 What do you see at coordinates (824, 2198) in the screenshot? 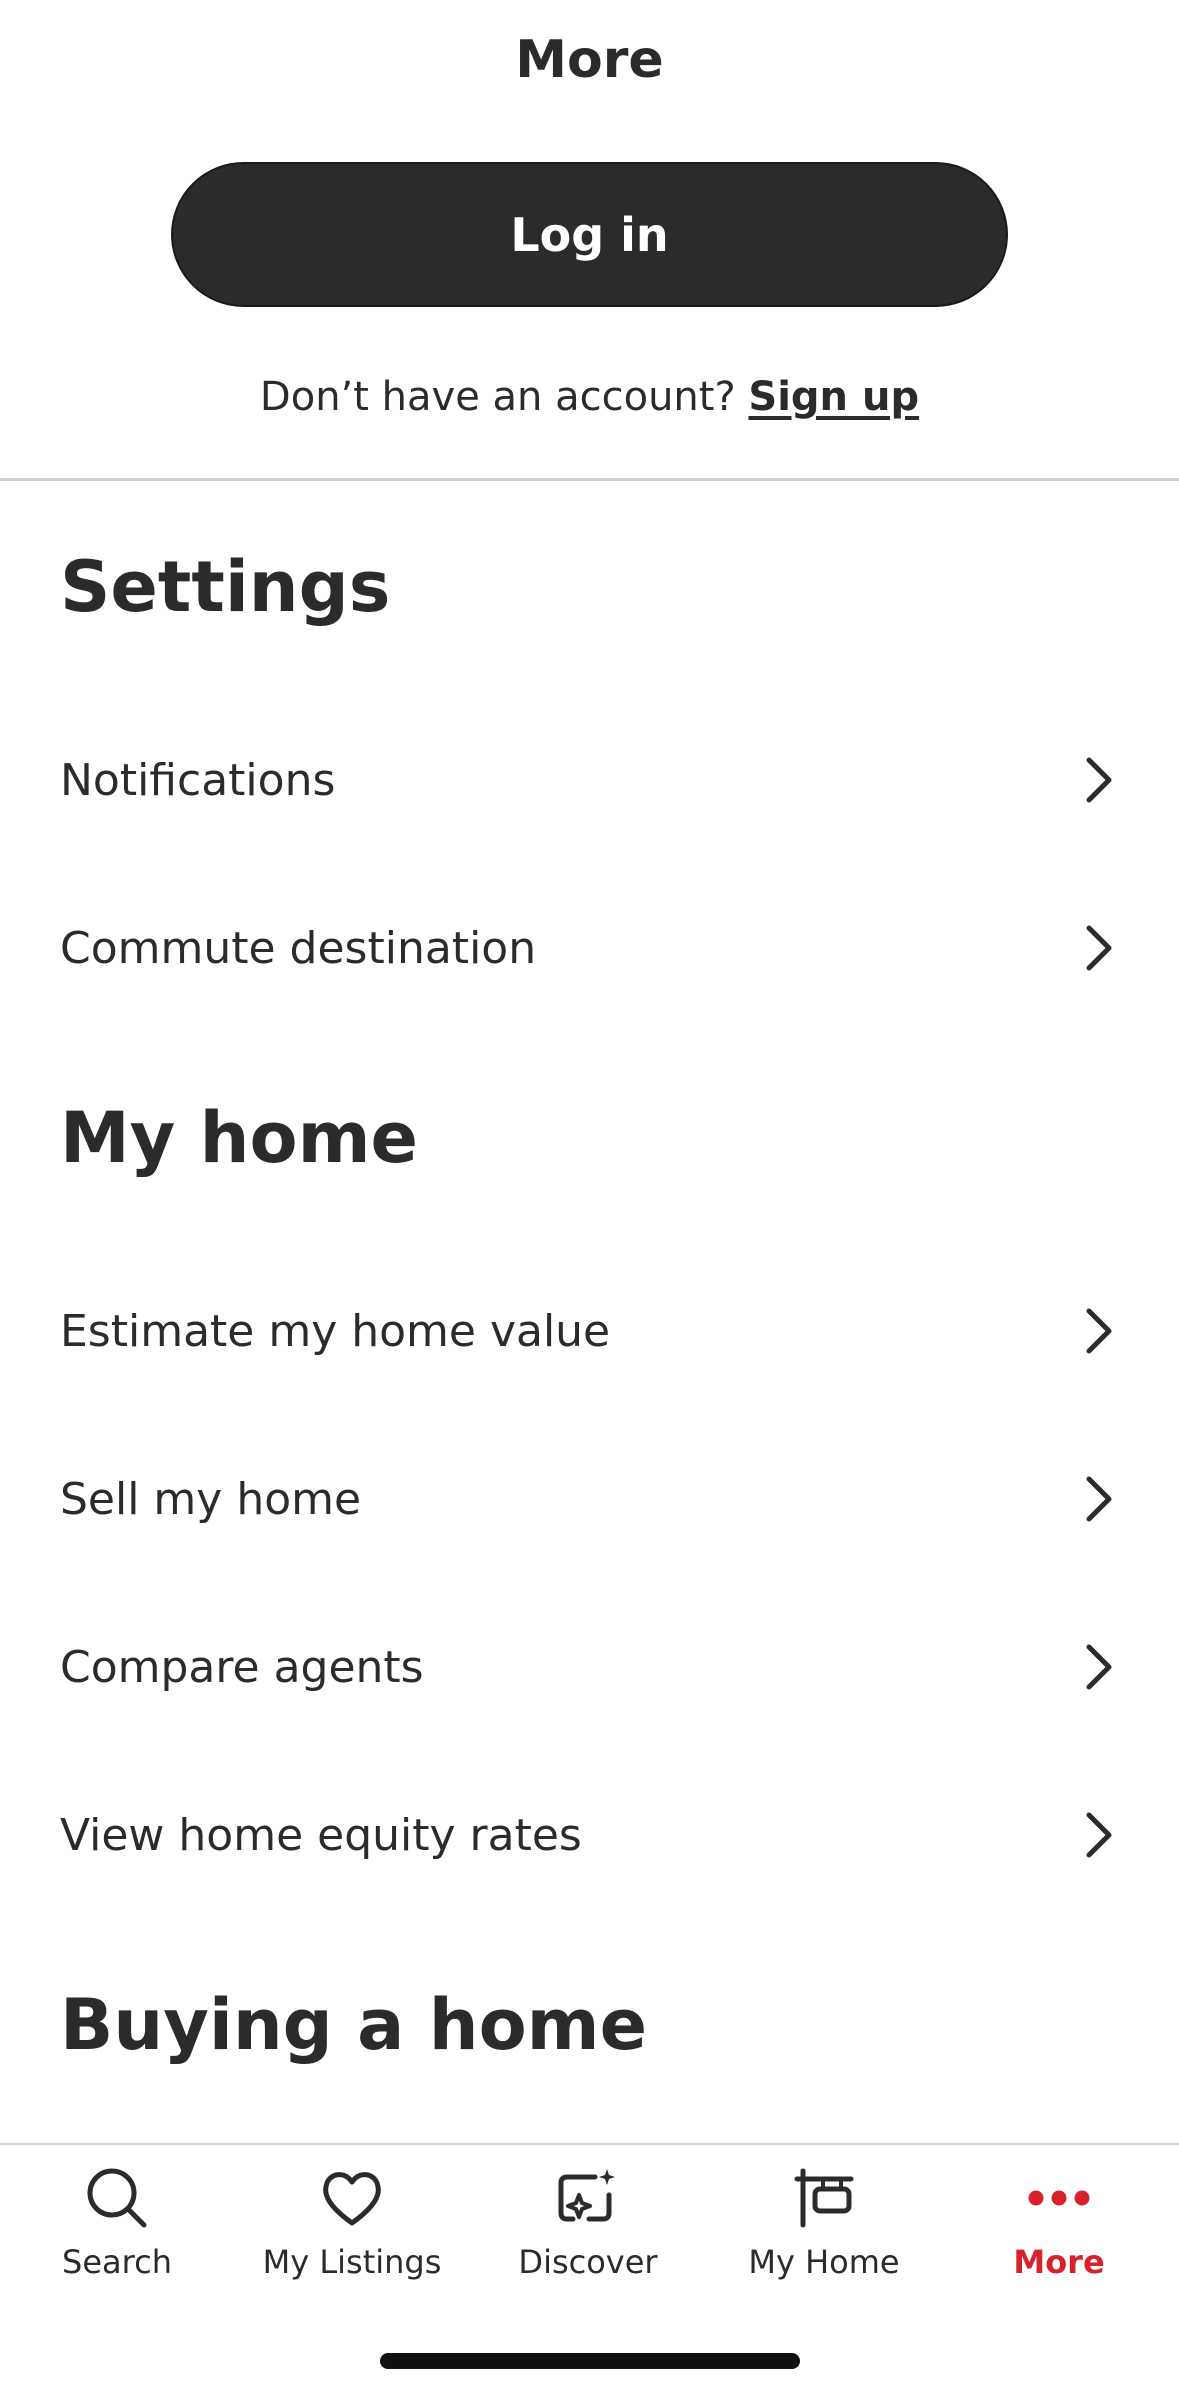
I see `home-sign-icon` at bounding box center [824, 2198].